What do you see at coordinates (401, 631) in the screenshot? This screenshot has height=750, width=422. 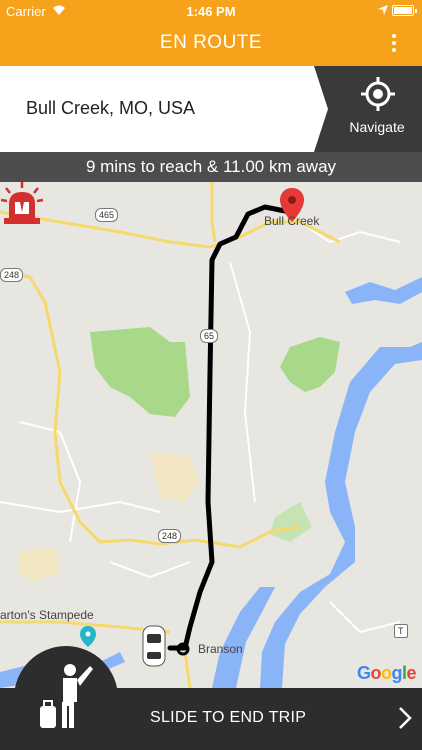 I see `route-shield: T` at bounding box center [401, 631].